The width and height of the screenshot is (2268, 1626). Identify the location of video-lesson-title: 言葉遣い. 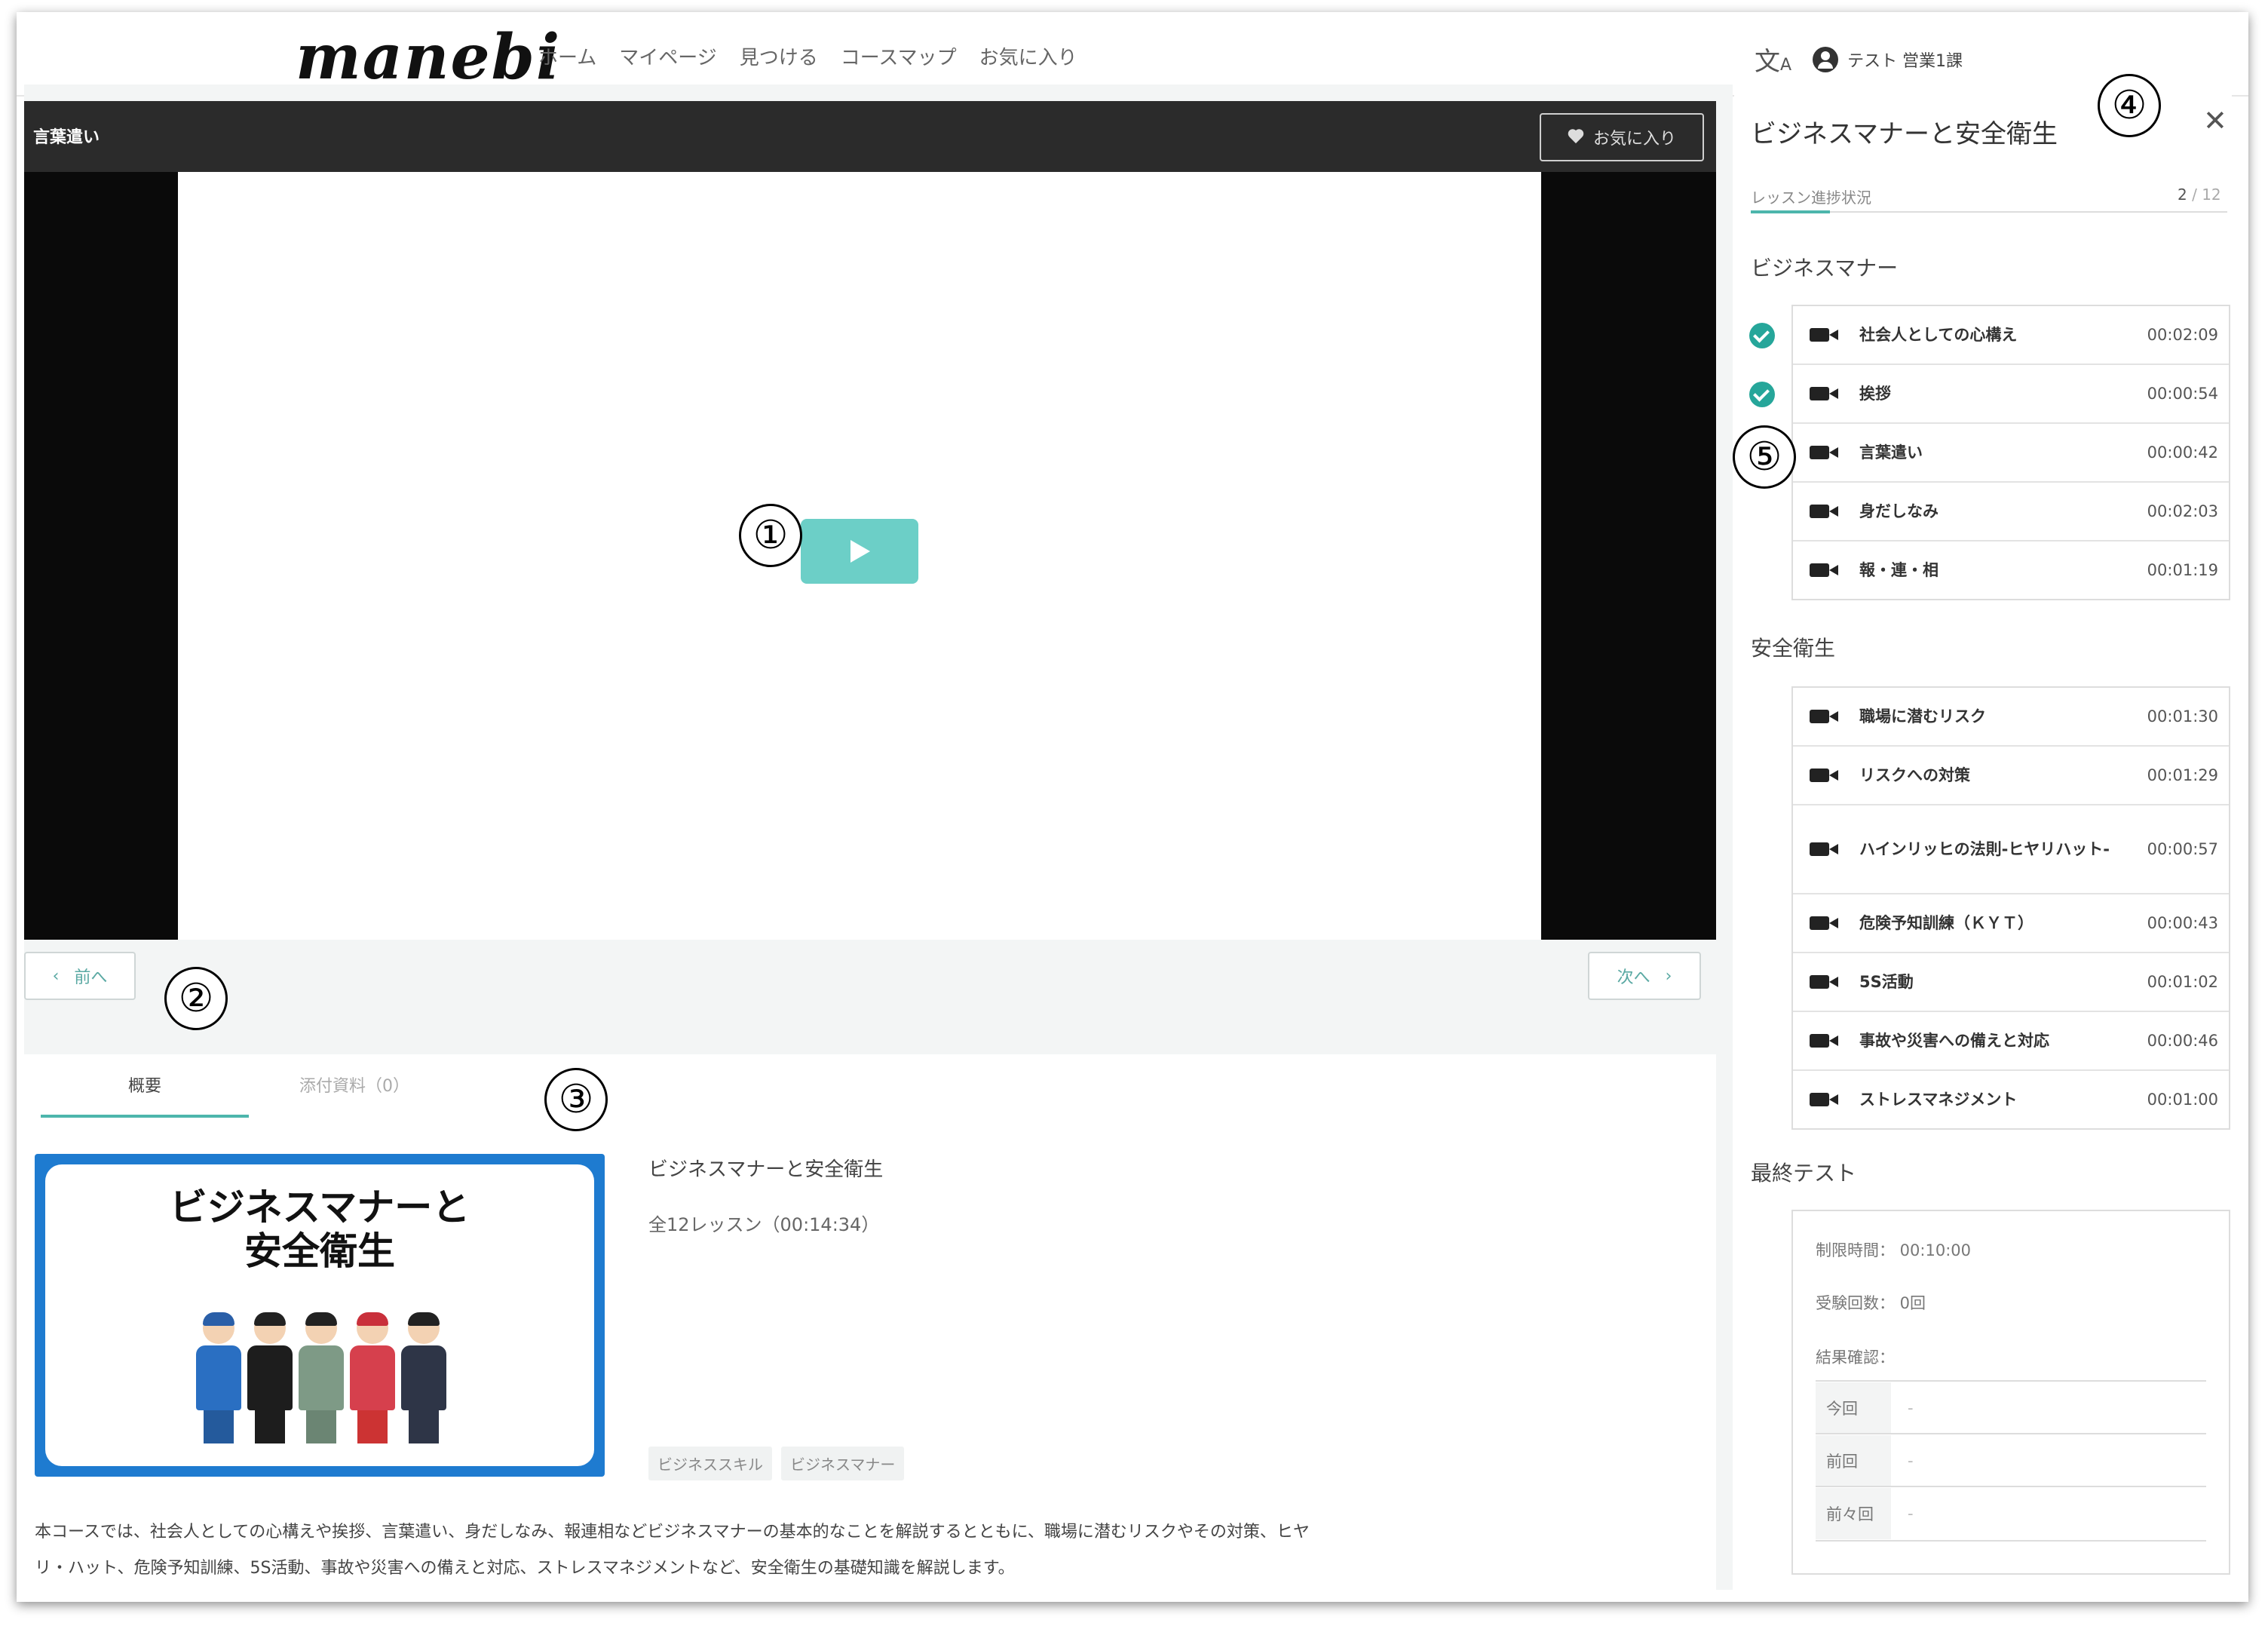
(66, 137).